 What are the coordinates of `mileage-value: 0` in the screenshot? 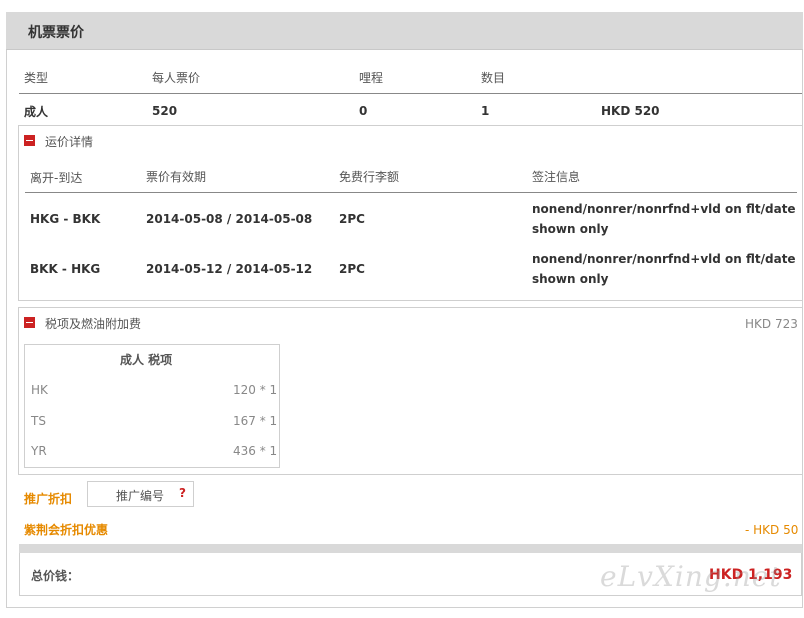 It's located at (363, 111).